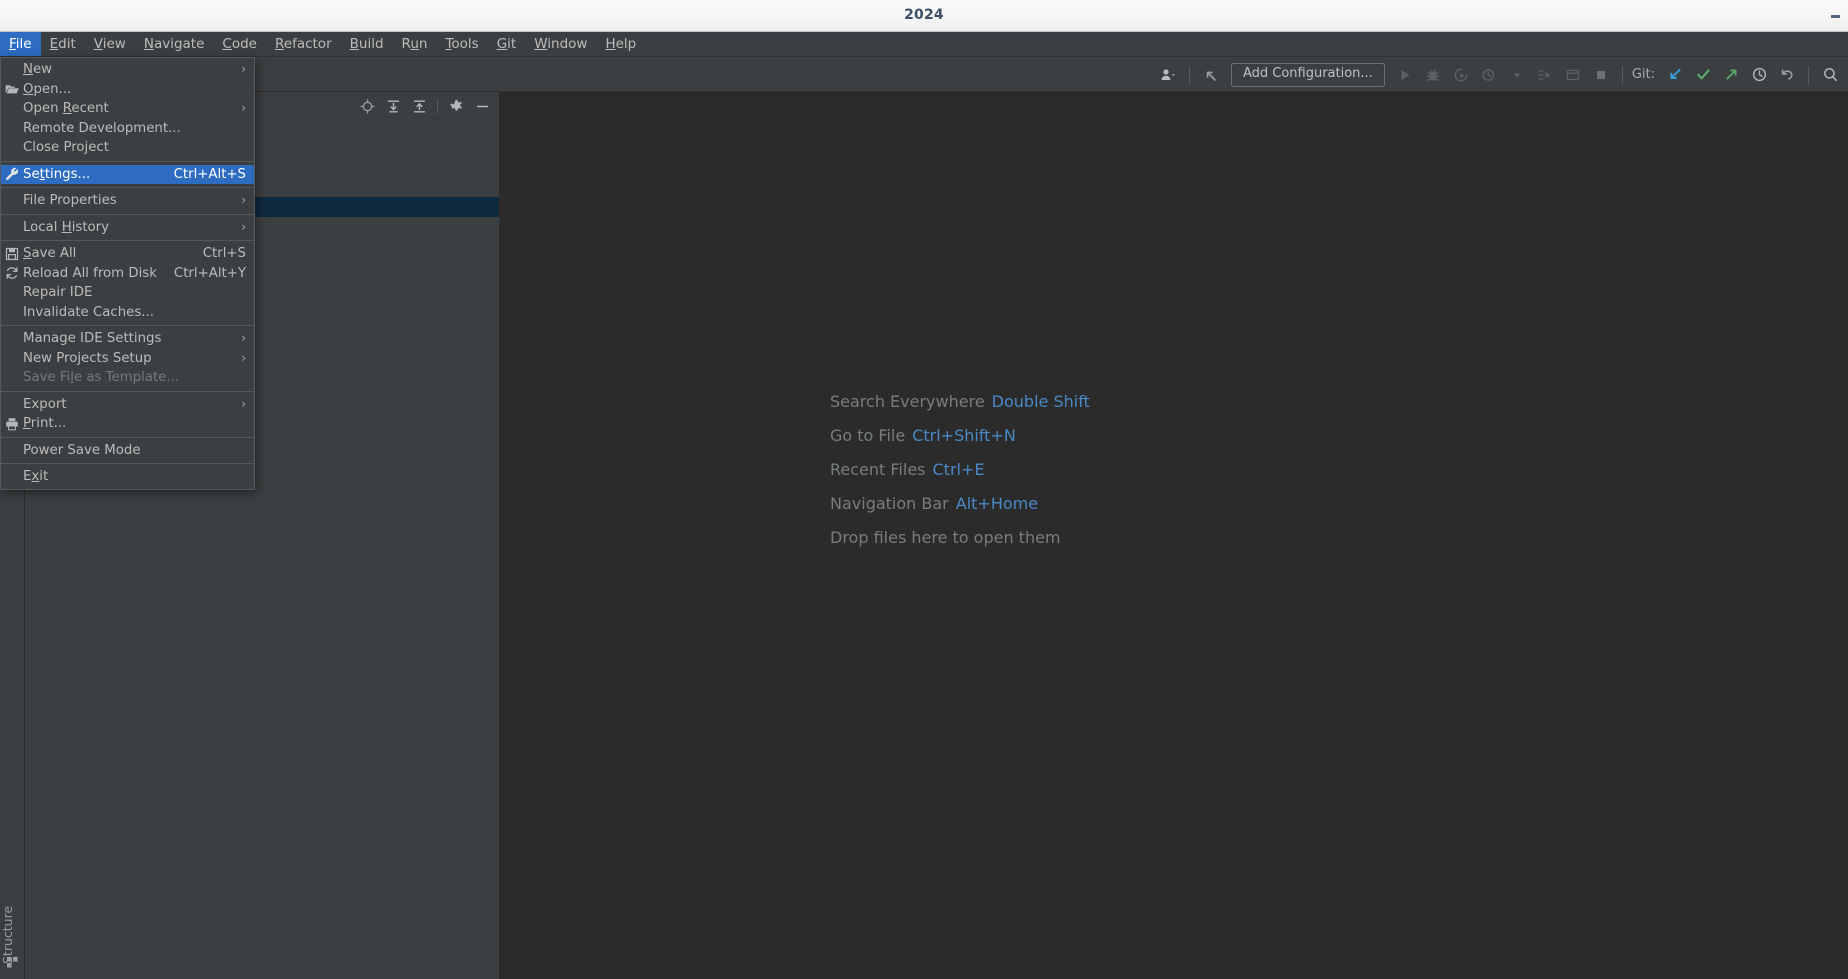 This screenshot has height=979, width=1848. Describe the element at coordinates (87, 358) in the screenshot. I see `file-menu-item-label: New Projects Setup` at that location.